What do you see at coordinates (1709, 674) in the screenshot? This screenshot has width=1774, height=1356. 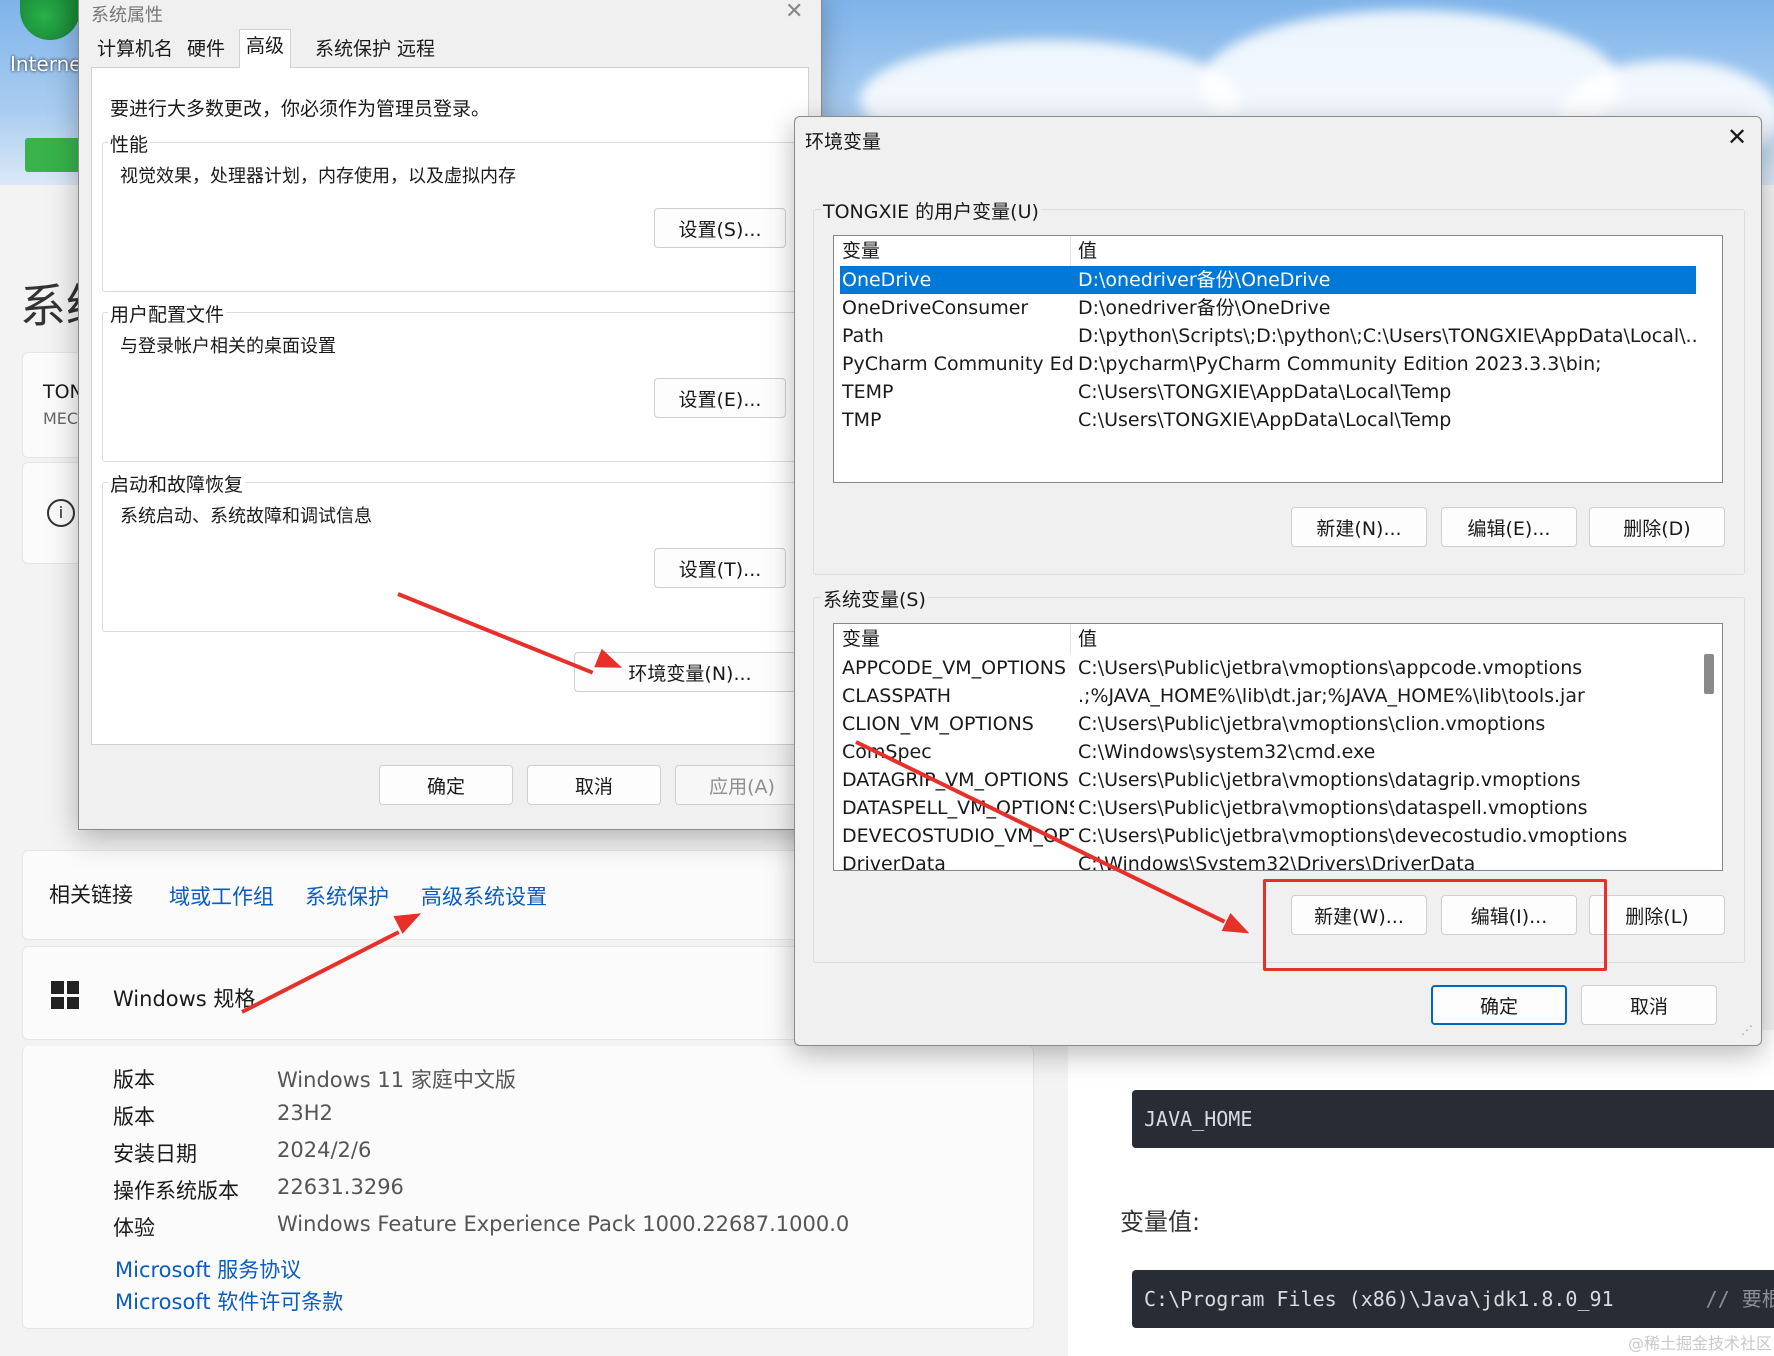 I see `scrollbar-thumb` at bounding box center [1709, 674].